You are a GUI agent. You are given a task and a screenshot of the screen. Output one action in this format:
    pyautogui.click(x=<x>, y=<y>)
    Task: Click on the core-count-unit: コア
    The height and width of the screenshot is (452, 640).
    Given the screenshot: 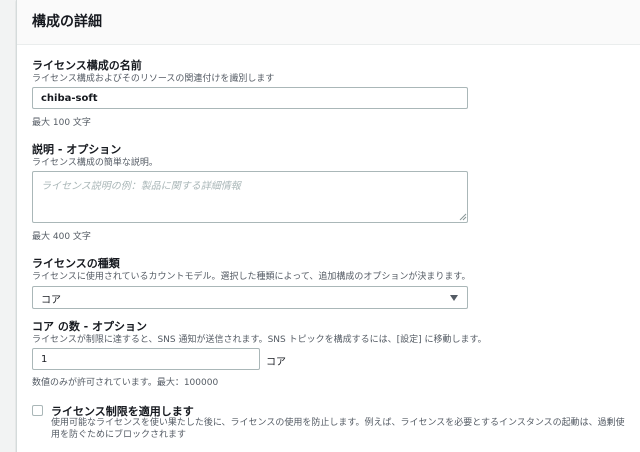 What is the action you would take?
    pyautogui.click(x=276, y=362)
    